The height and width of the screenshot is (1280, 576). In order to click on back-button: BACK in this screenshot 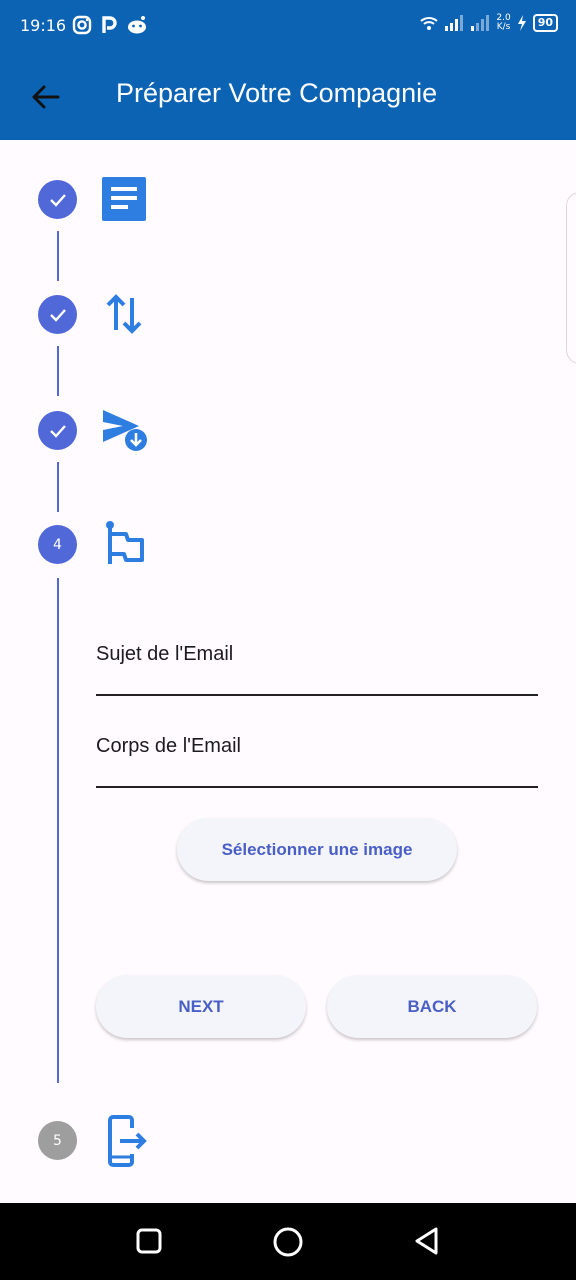, I will do `click(432, 1006)`.